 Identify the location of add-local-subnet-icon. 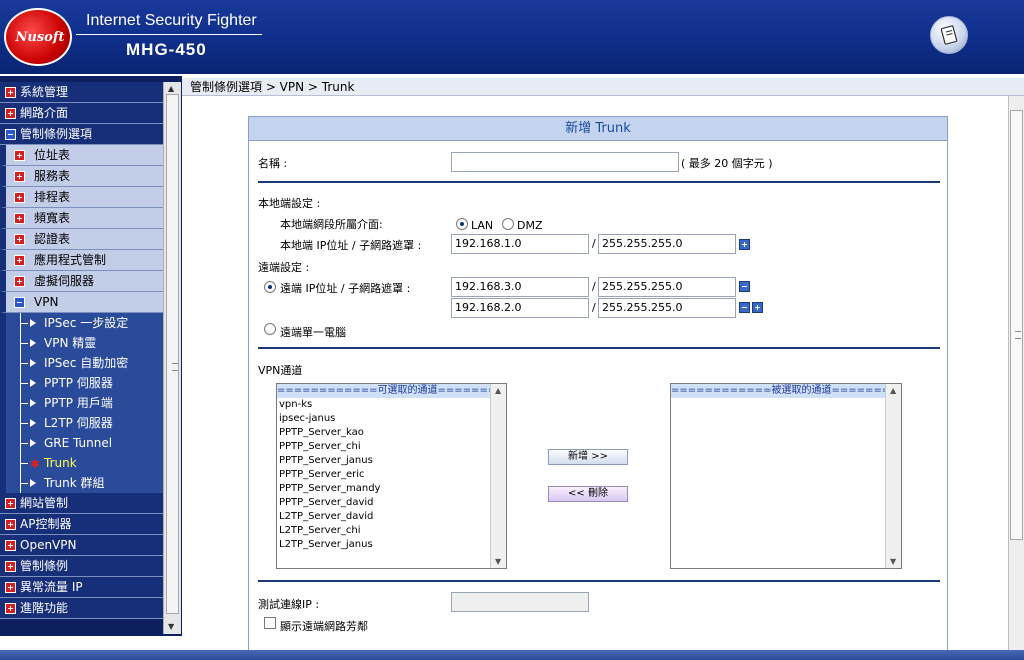
(744, 244).